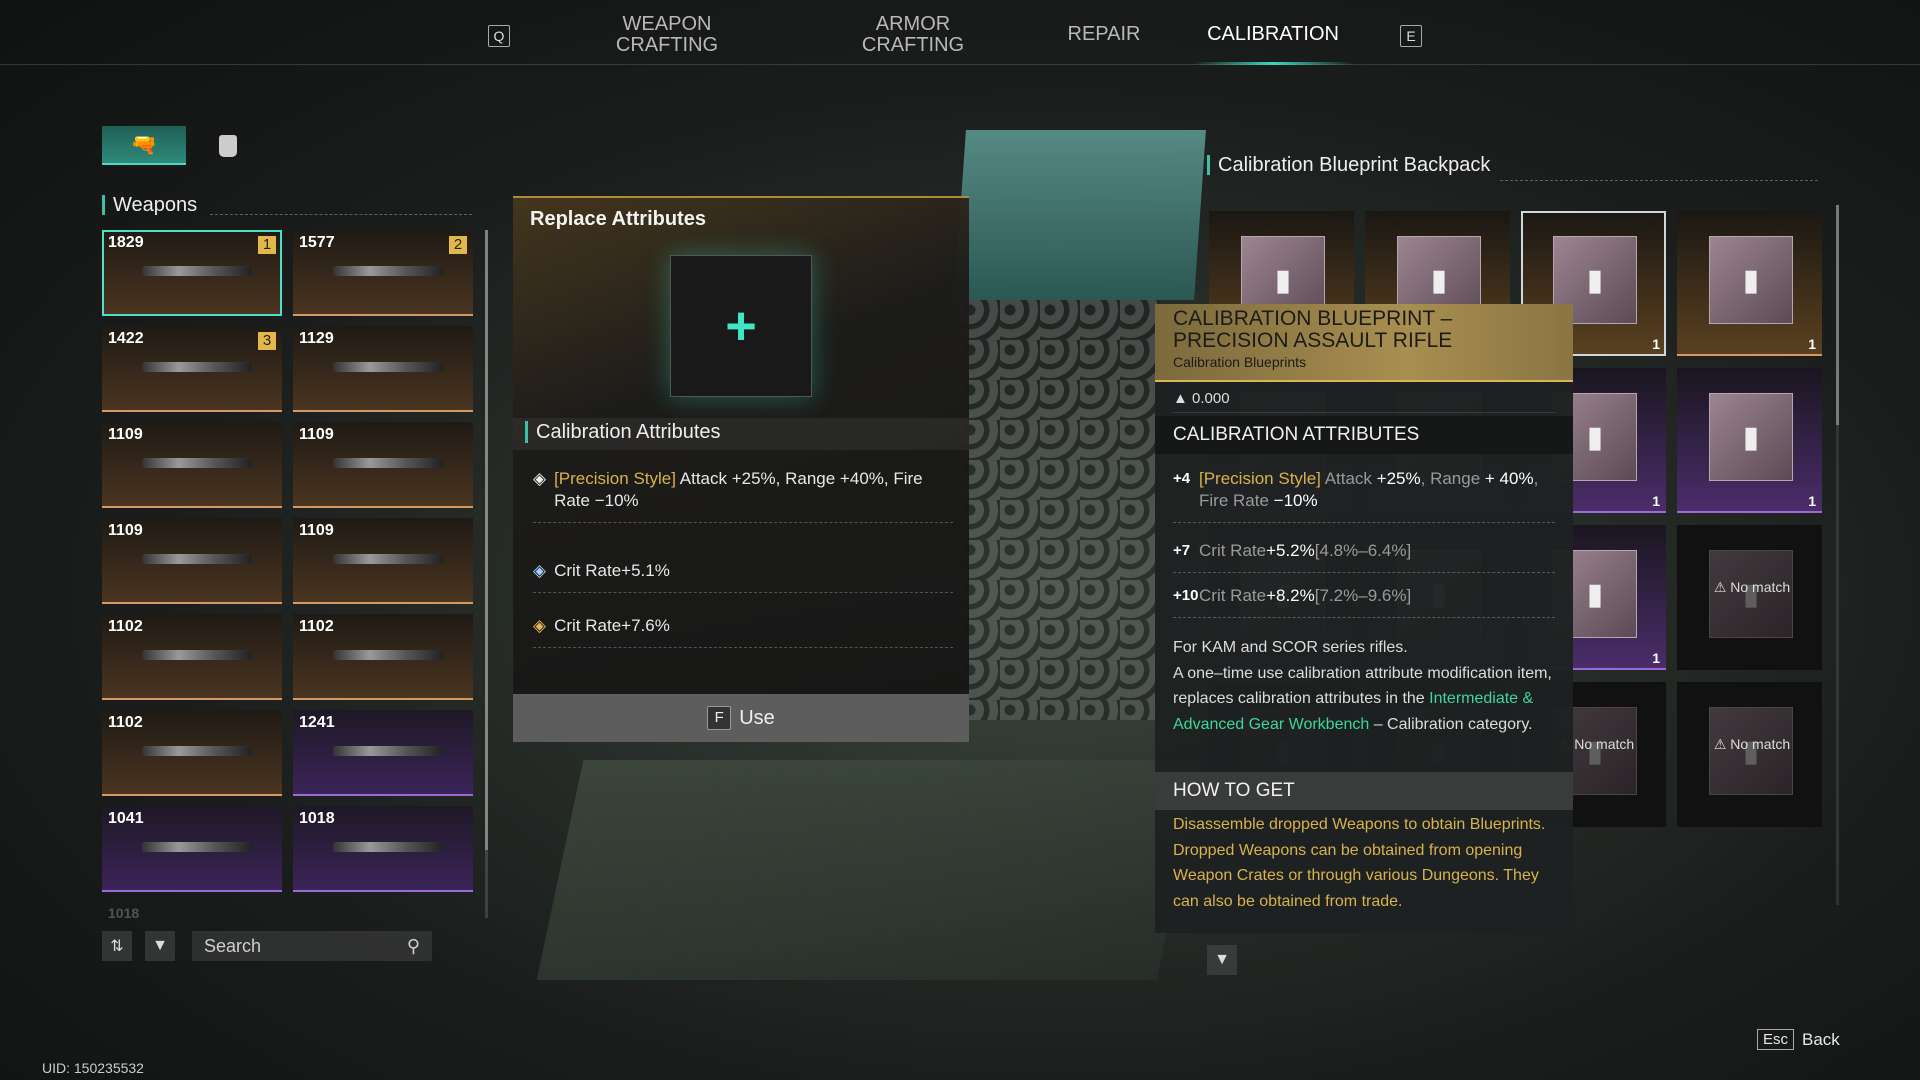  What do you see at coordinates (1364, 791) in the screenshot?
I see `how-to-get-header: HOW TO GET` at bounding box center [1364, 791].